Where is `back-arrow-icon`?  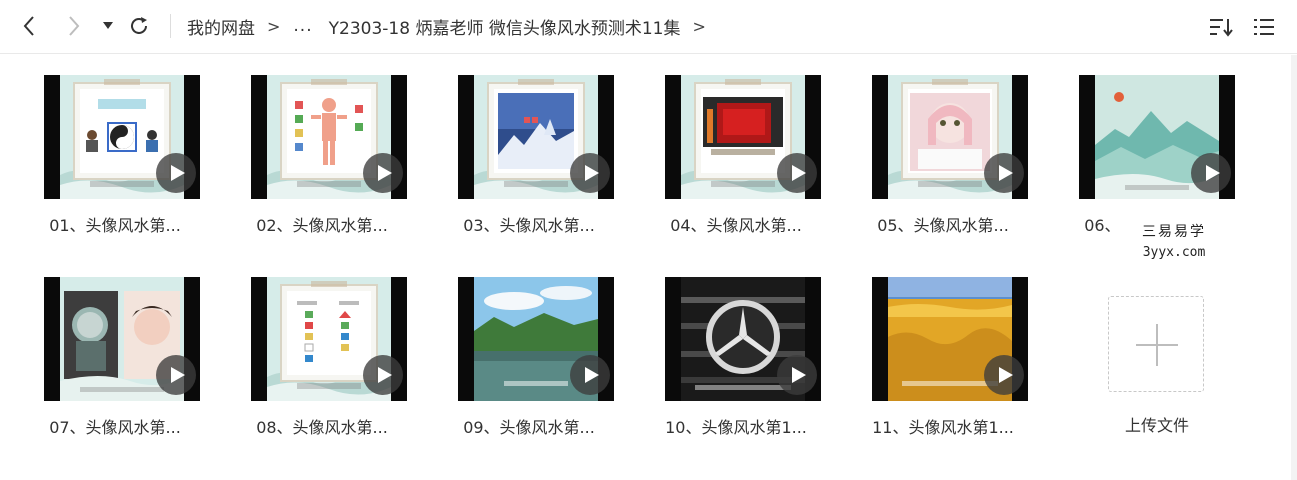
back-arrow-icon is located at coordinates (29, 26).